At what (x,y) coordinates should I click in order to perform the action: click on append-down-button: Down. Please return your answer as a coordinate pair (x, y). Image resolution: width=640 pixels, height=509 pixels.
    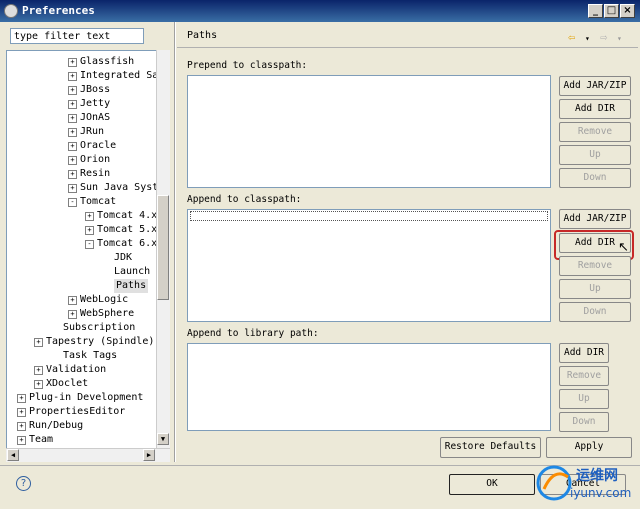
    Looking at the image, I should click on (595, 312).